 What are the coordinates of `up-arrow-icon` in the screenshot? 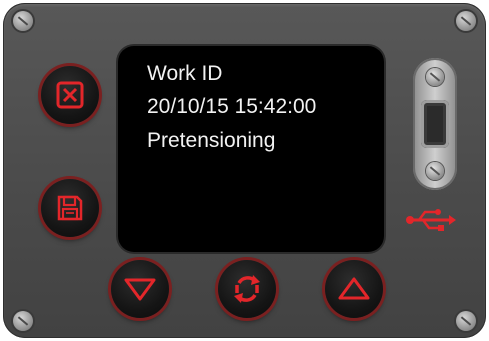 It's located at (354, 289).